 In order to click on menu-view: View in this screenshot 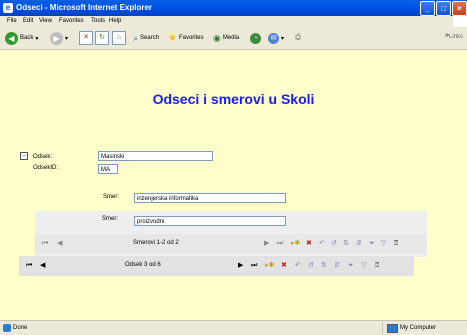, I will do `click(45, 21)`.